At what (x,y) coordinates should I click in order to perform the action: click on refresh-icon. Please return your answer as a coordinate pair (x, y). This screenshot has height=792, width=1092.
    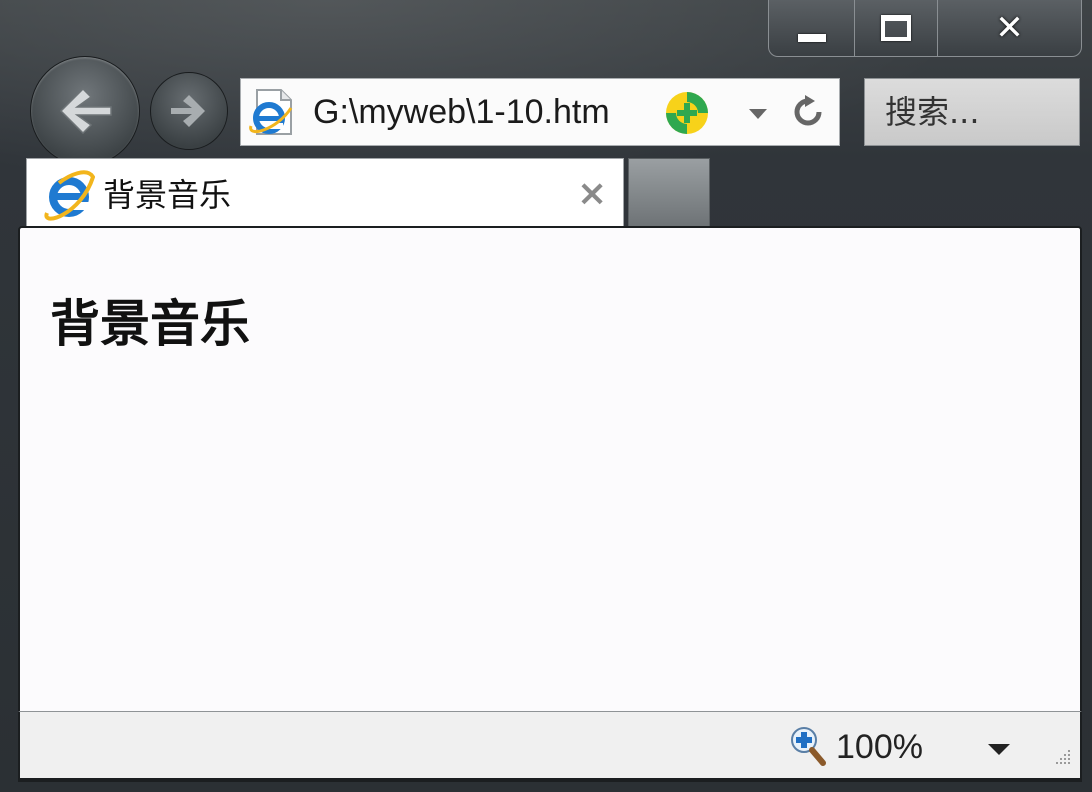
    Looking at the image, I should click on (808, 112).